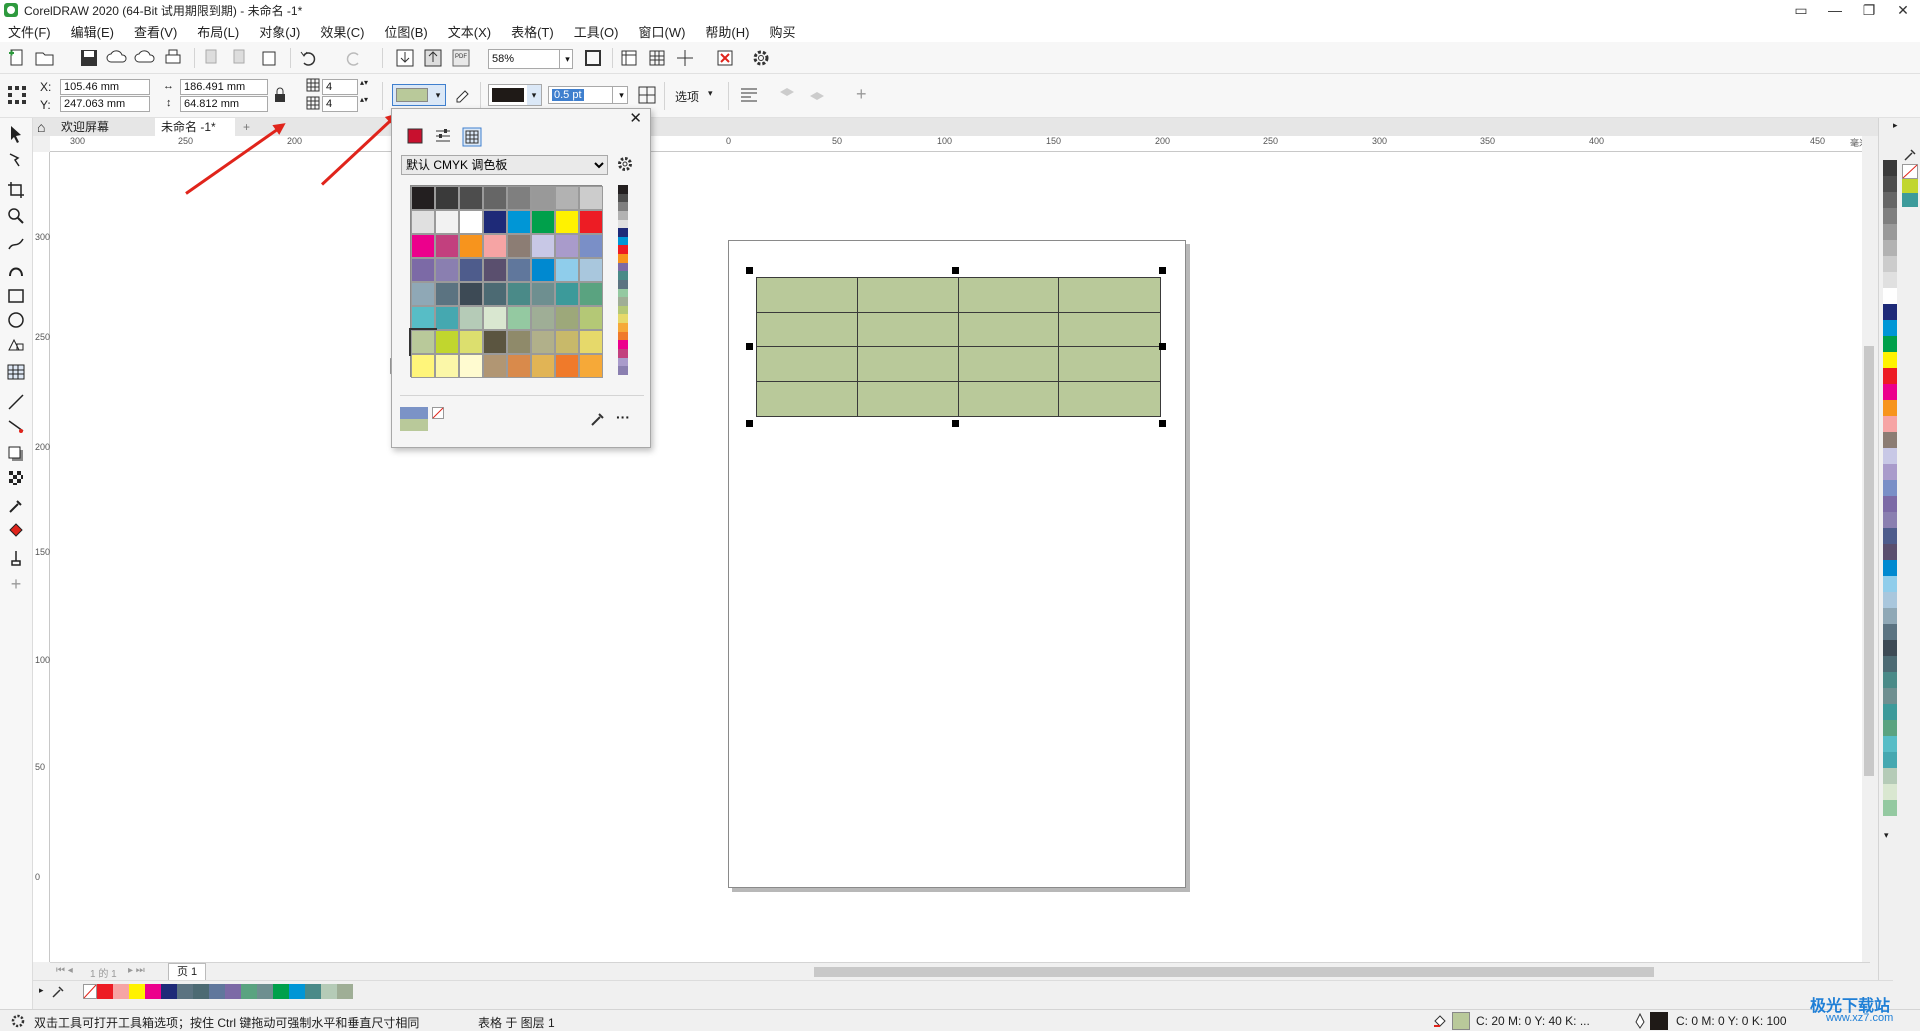 The width and height of the screenshot is (1920, 1031). What do you see at coordinates (224, 104) in the screenshot?
I see `height-field: 64.812 mm` at bounding box center [224, 104].